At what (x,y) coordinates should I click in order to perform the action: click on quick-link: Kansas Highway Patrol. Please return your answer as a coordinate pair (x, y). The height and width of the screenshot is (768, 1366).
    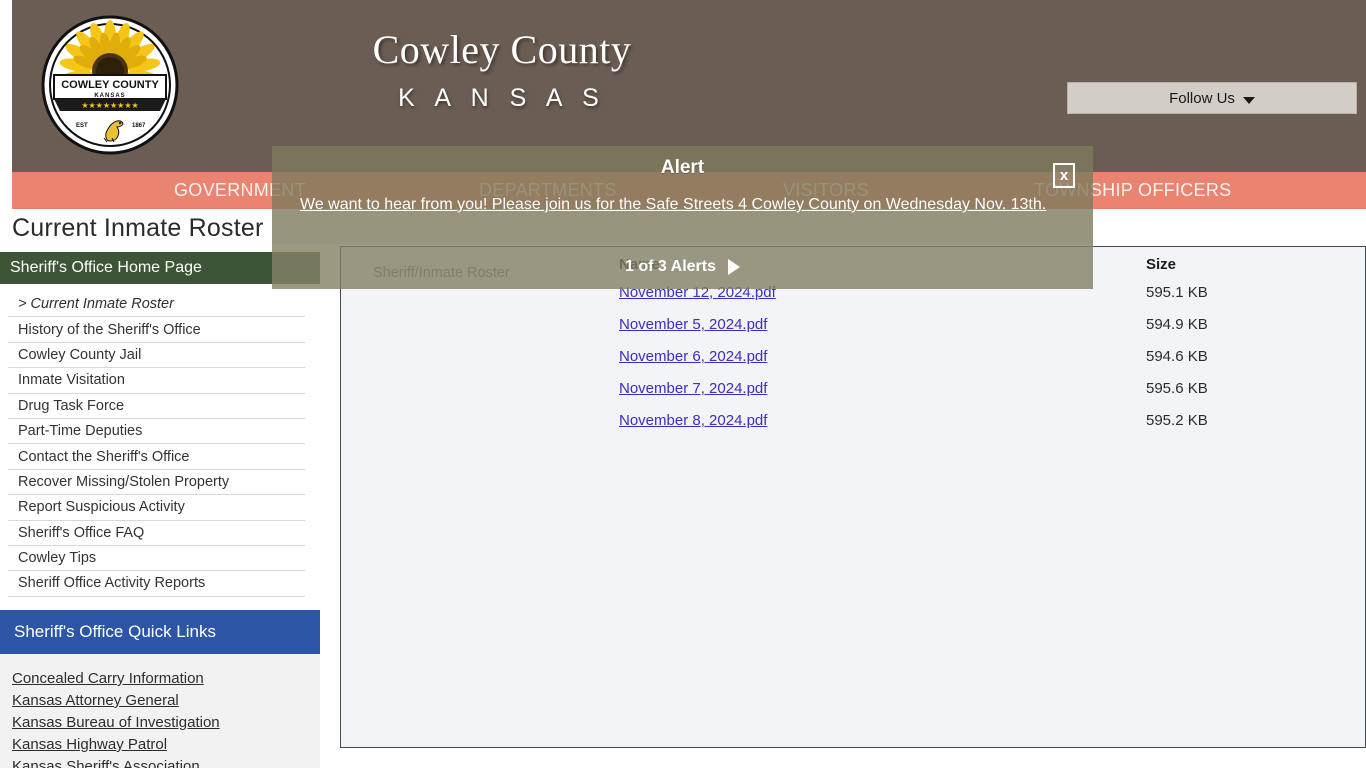
    Looking at the image, I should click on (166, 745).